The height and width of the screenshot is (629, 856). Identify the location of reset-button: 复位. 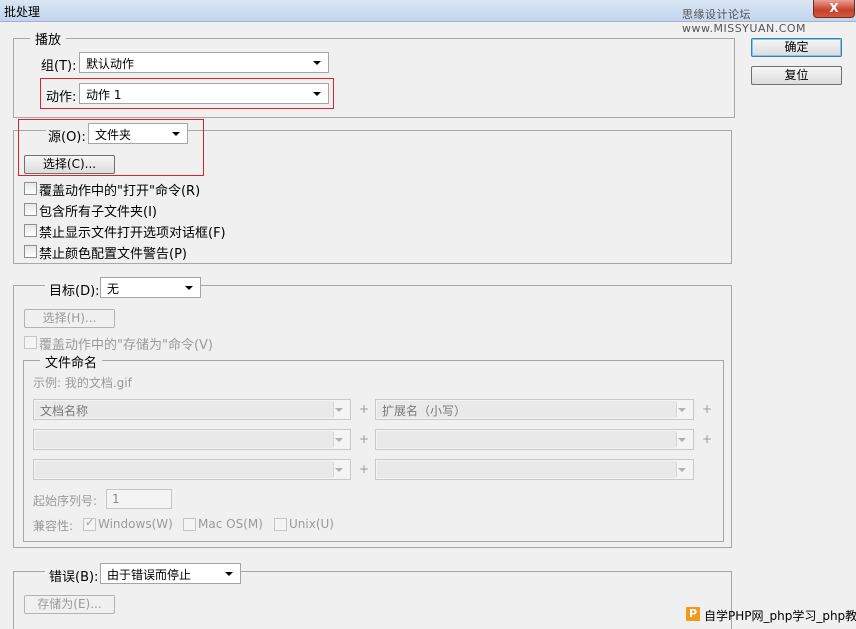
(796, 75).